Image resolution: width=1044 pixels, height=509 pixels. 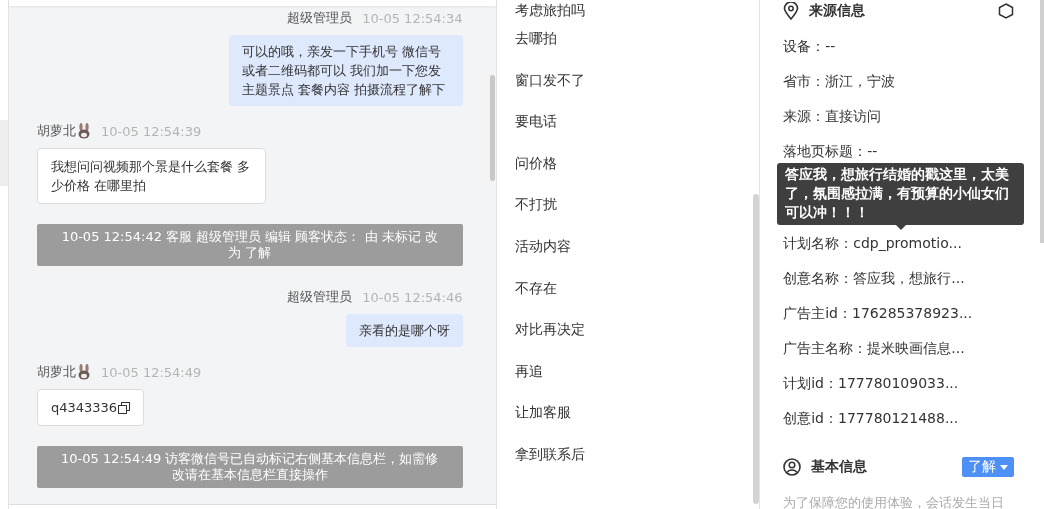 What do you see at coordinates (412, 297) in the screenshot?
I see `message-time: 10-05 12:54:46` at bounding box center [412, 297].